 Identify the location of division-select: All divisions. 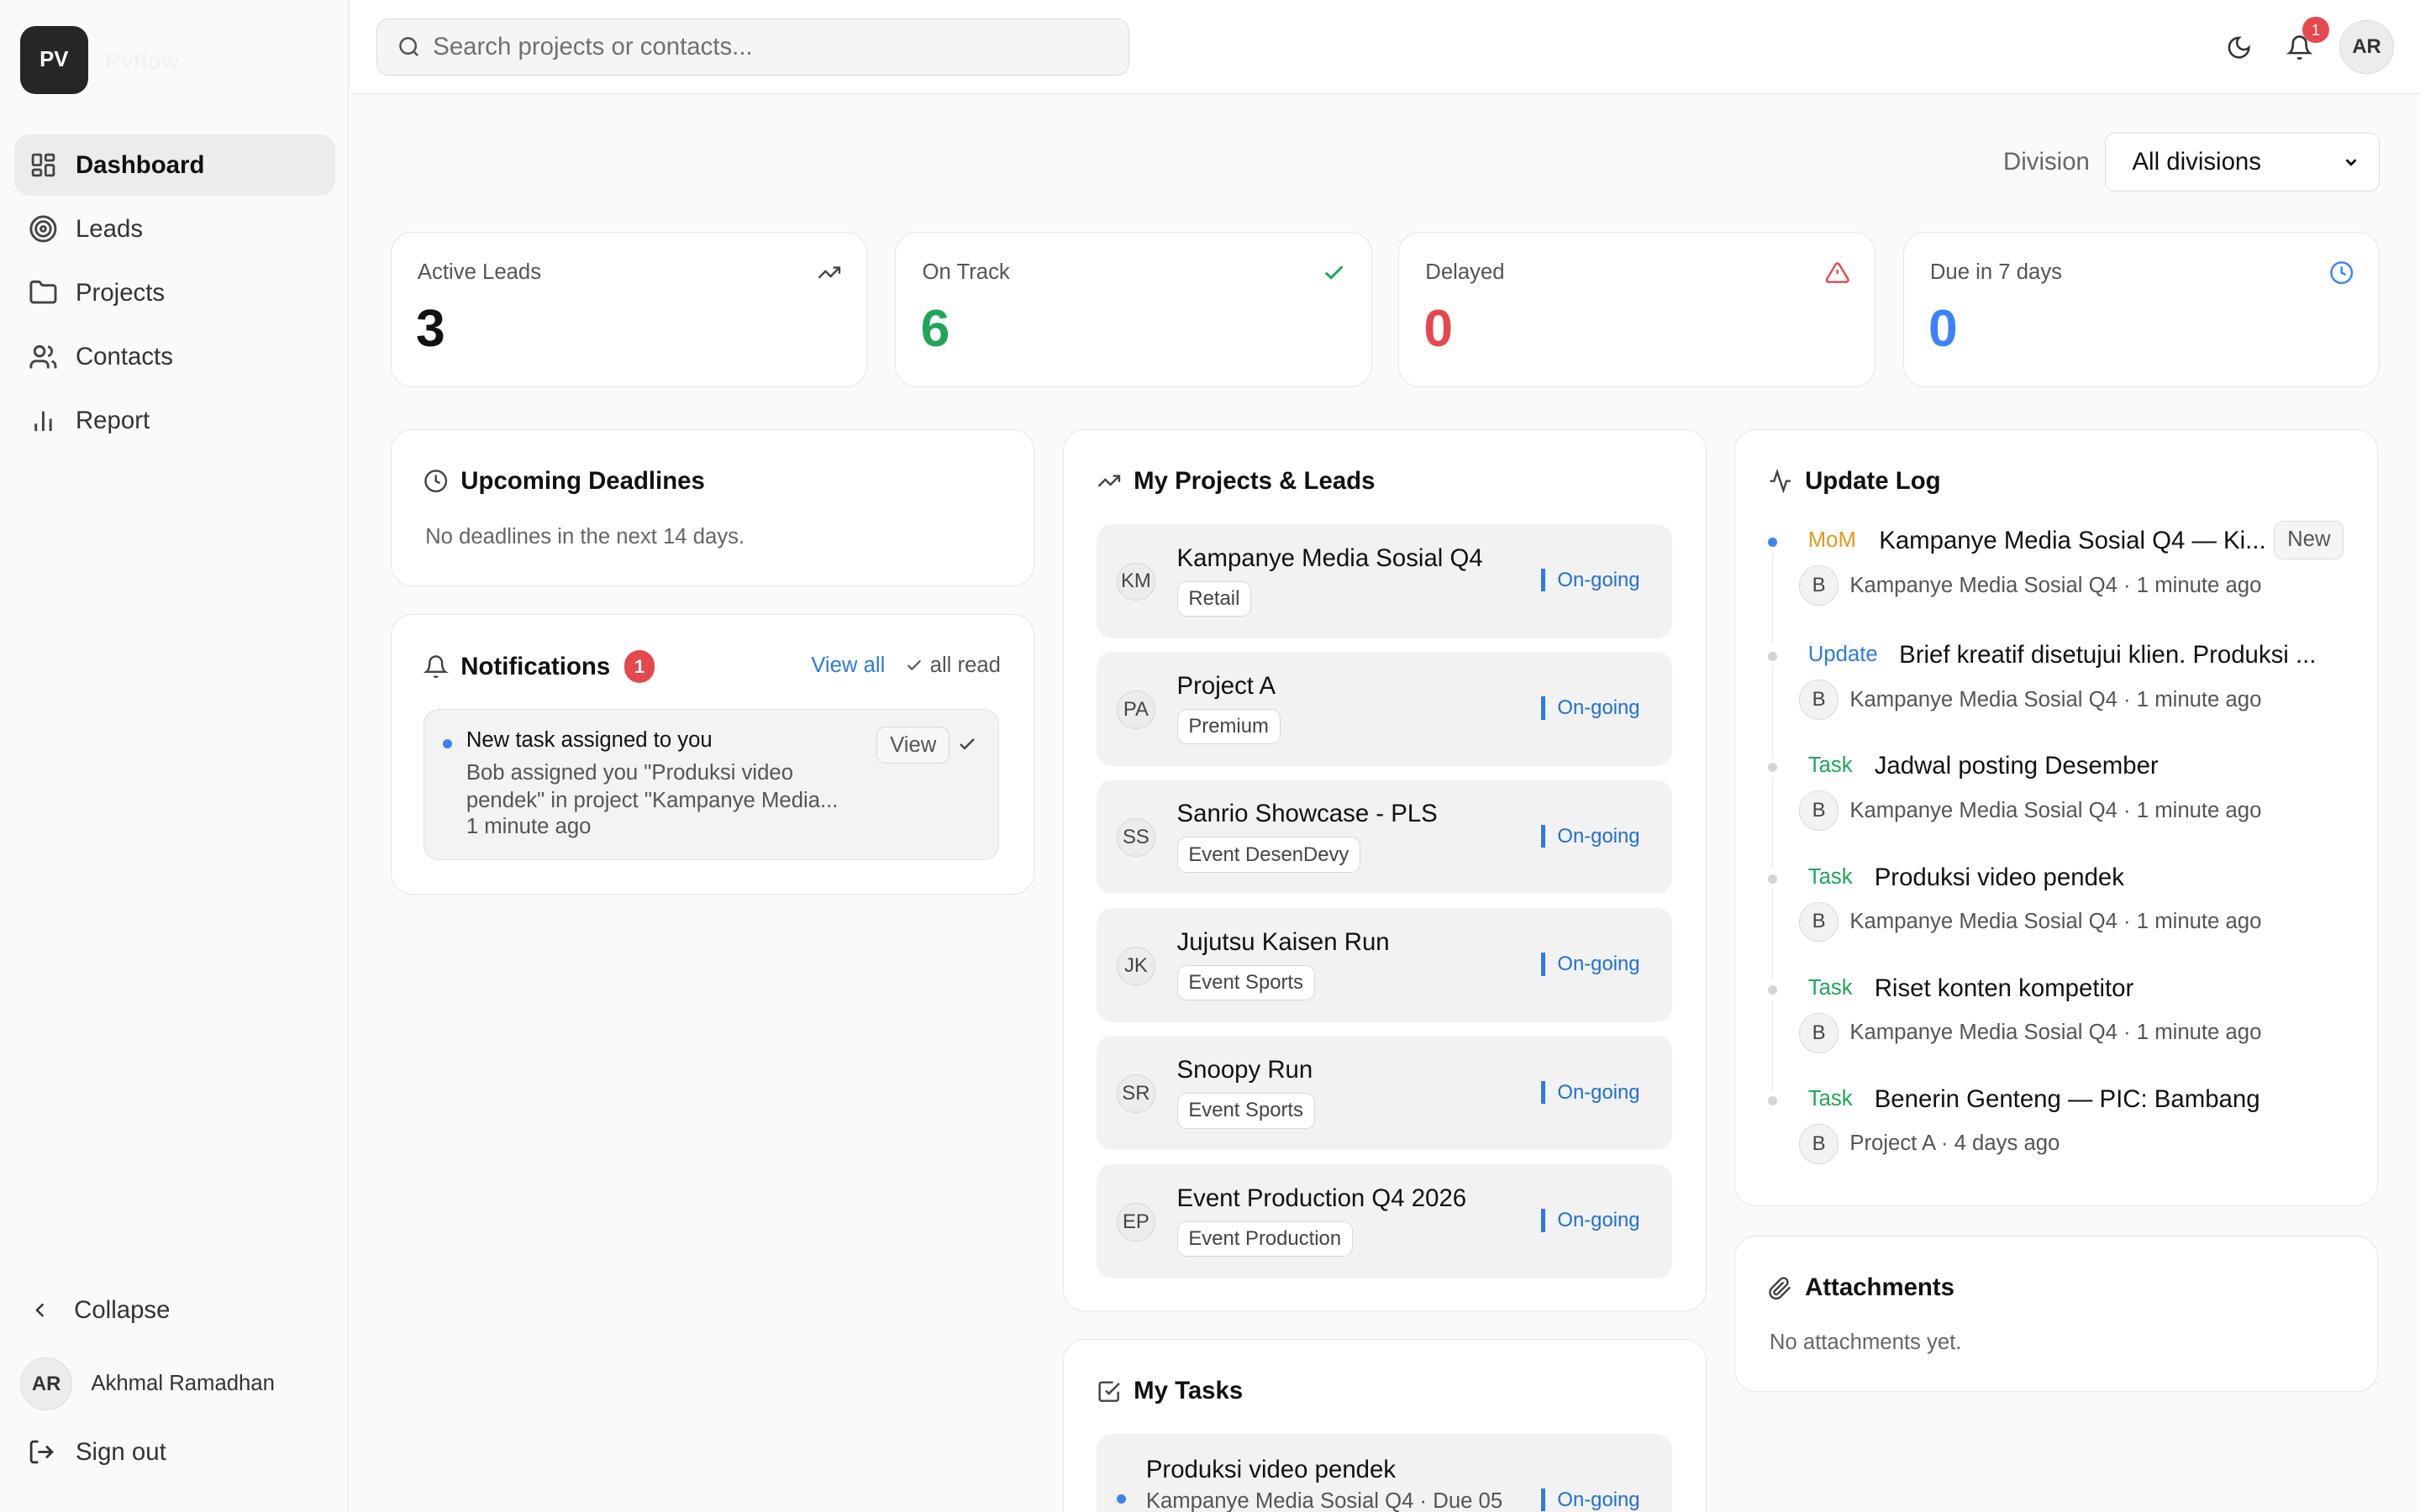
(2243, 162).